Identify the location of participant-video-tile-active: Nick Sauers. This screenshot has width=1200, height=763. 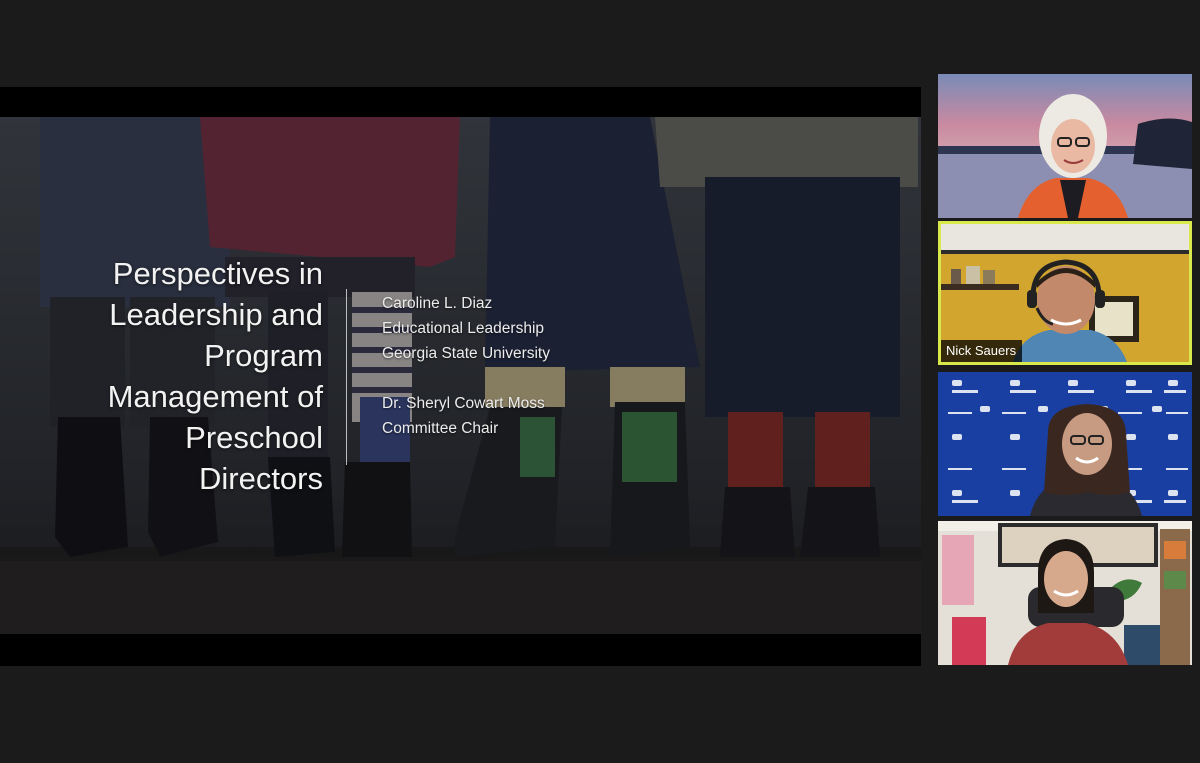
(1065, 293).